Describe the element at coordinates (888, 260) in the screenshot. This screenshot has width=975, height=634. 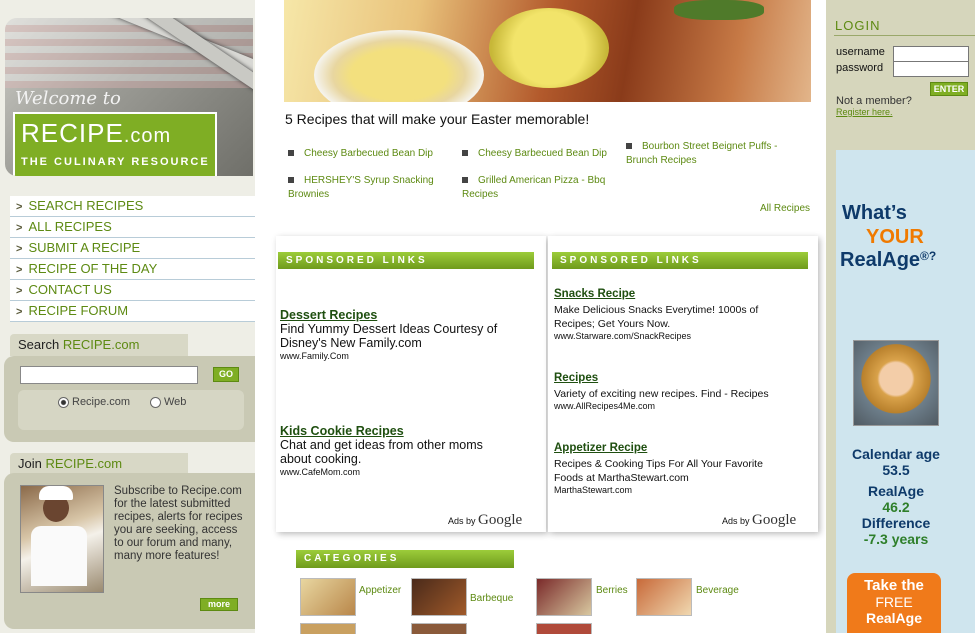
I see `realage-brand: RealAge®?` at that location.